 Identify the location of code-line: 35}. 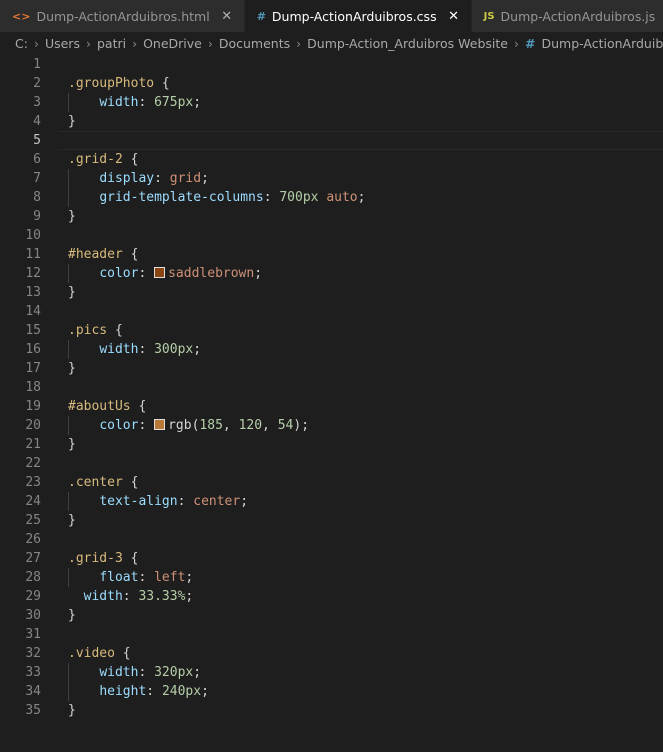
(331, 710).